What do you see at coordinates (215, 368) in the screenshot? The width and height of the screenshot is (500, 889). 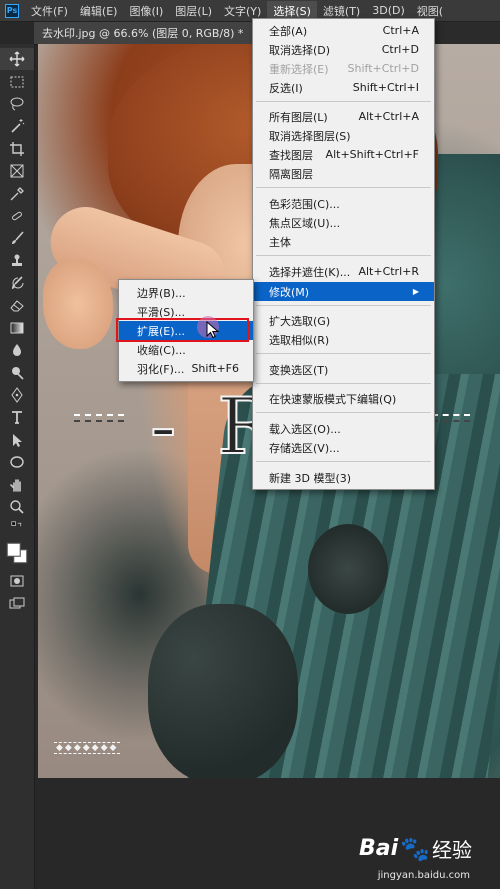 I see `menu-item-shortcut: Shift+F6` at bounding box center [215, 368].